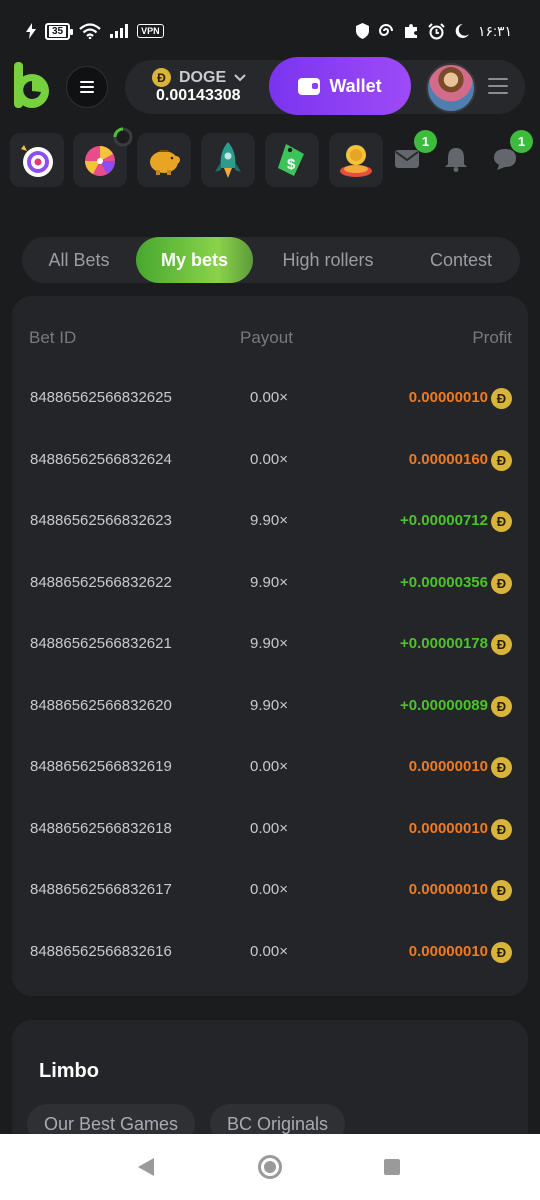 Image resolution: width=540 pixels, height=1200 pixels. Describe the element at coordinates (270, 596) in the screenshot. I see `table-row: 84886562566832622 9.90× +0.00000356 Ð` at that location.